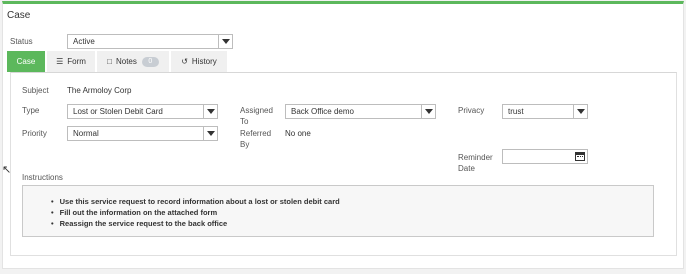 This screenshot has width=686, height=274. What do you see at coordinates (118, 111) in the screenshot?
I see `type-value: Lost or Stolen Debit Card` at bounding box center [118, 111].